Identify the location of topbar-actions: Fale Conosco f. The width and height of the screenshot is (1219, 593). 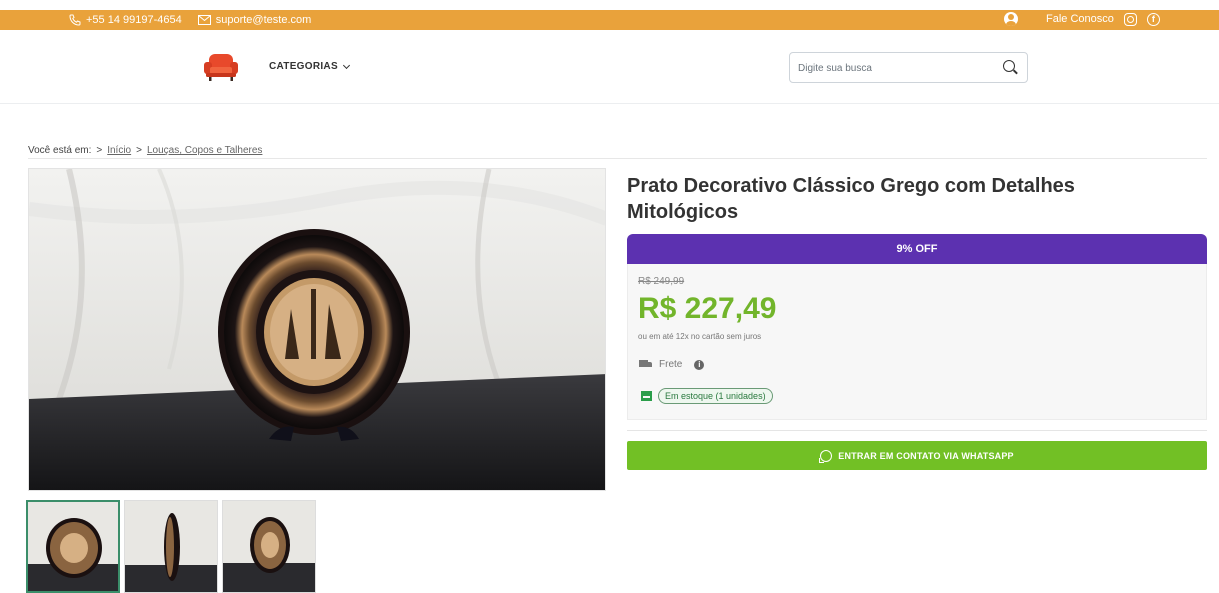
(1082, 19).